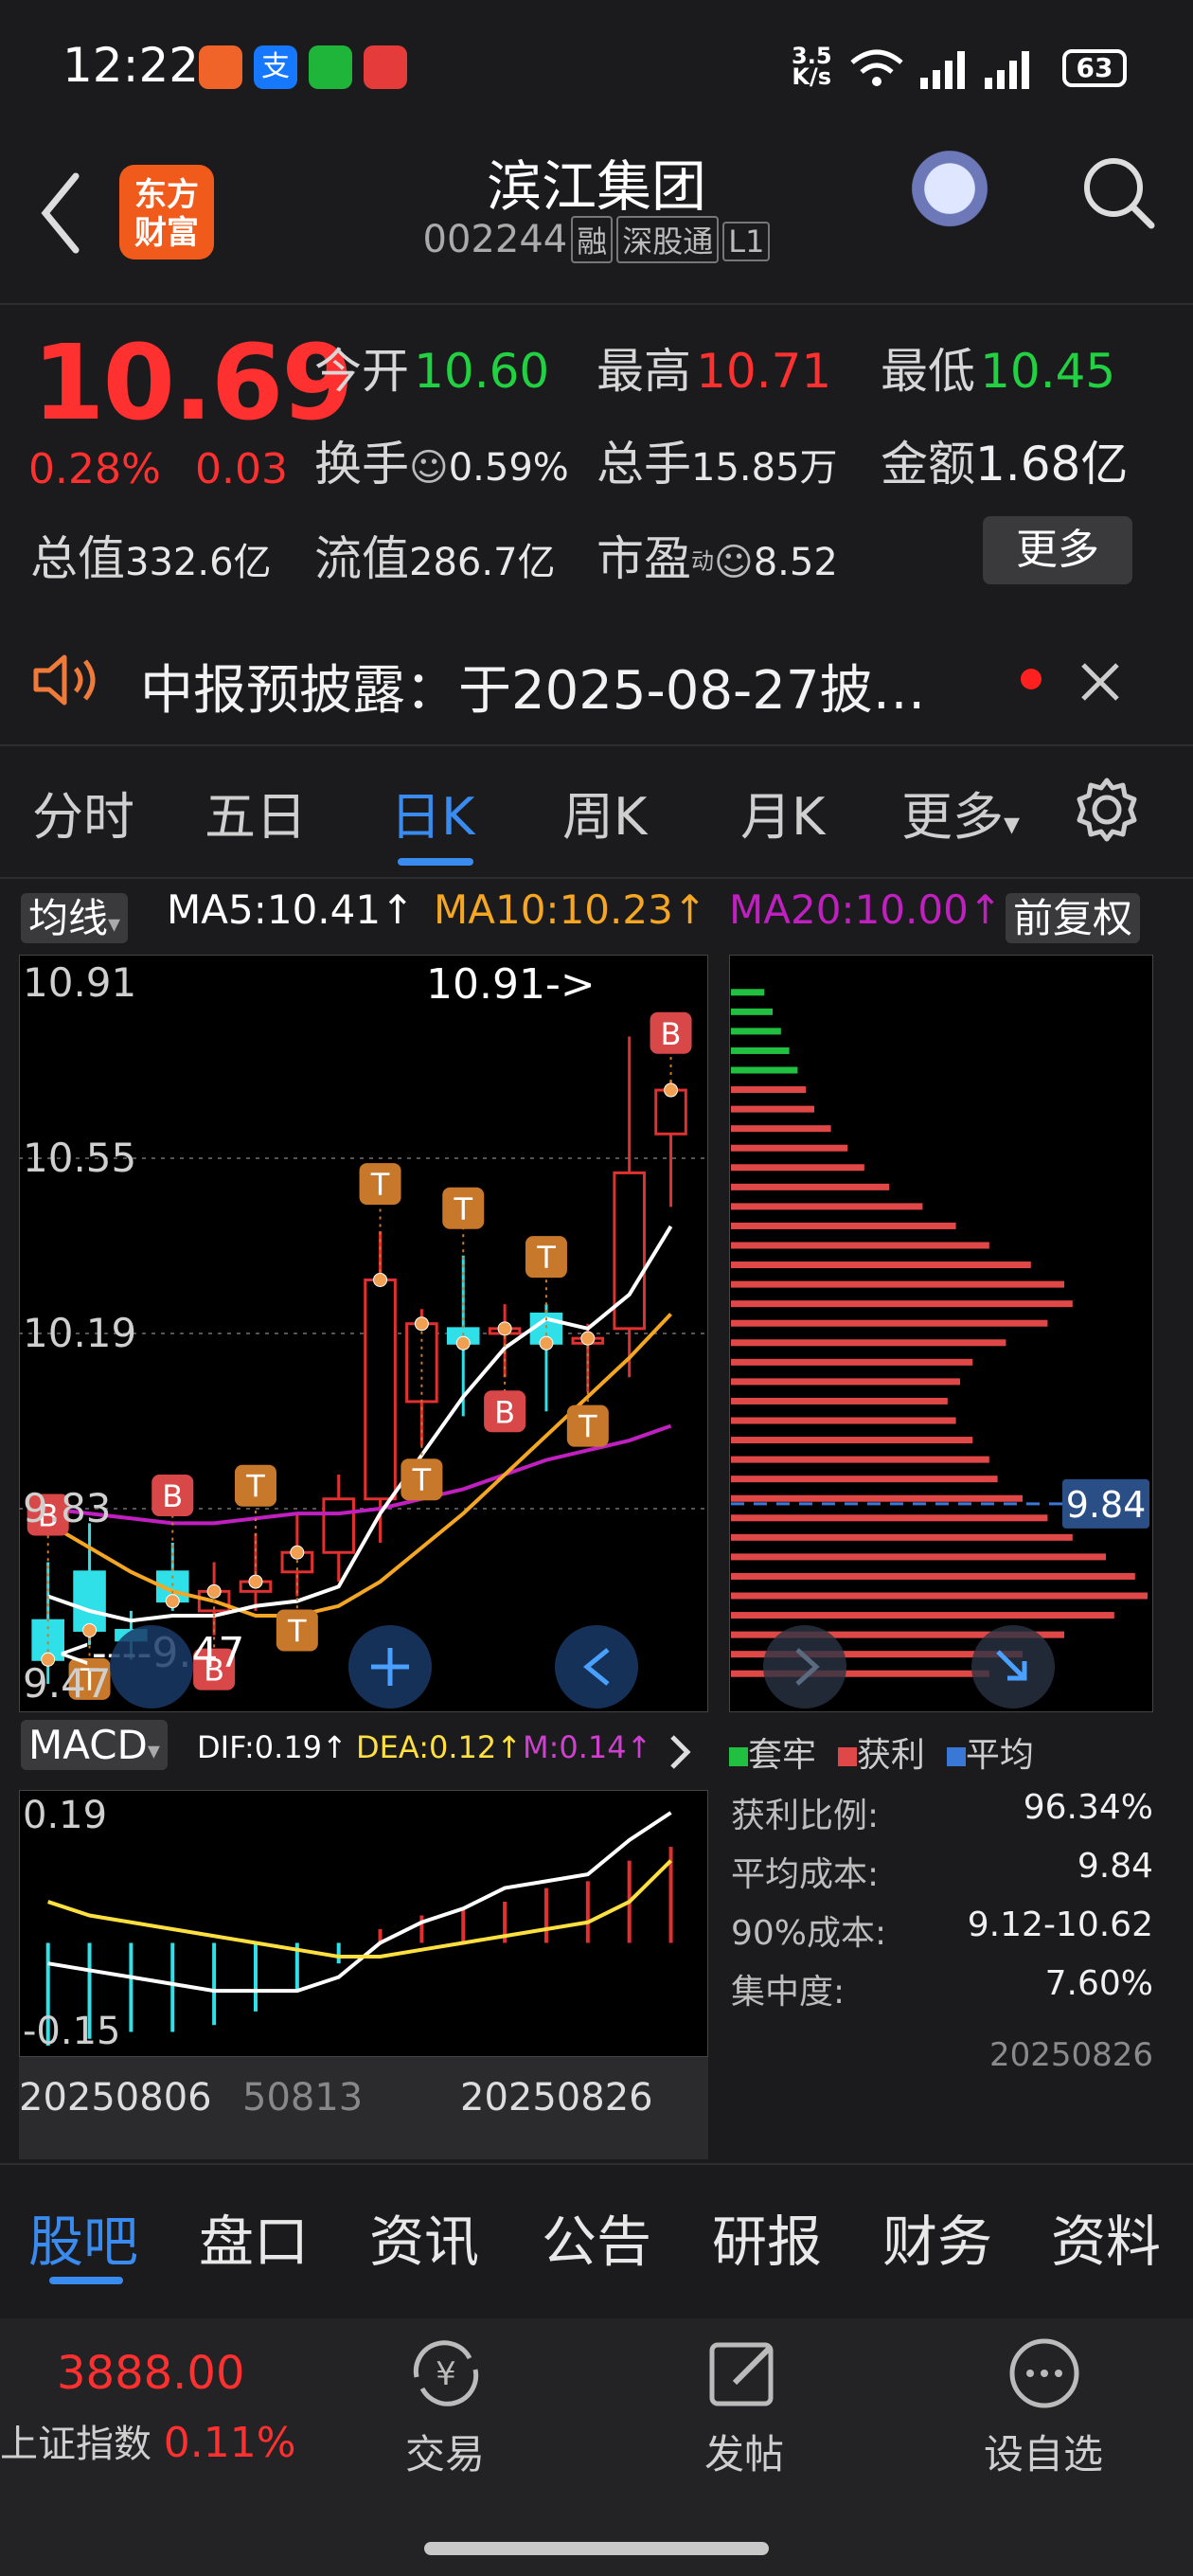 The width and height of the screenshot is (1193, 2576). I want to click on stat-label: 获利比例:, so click(805, 1816).